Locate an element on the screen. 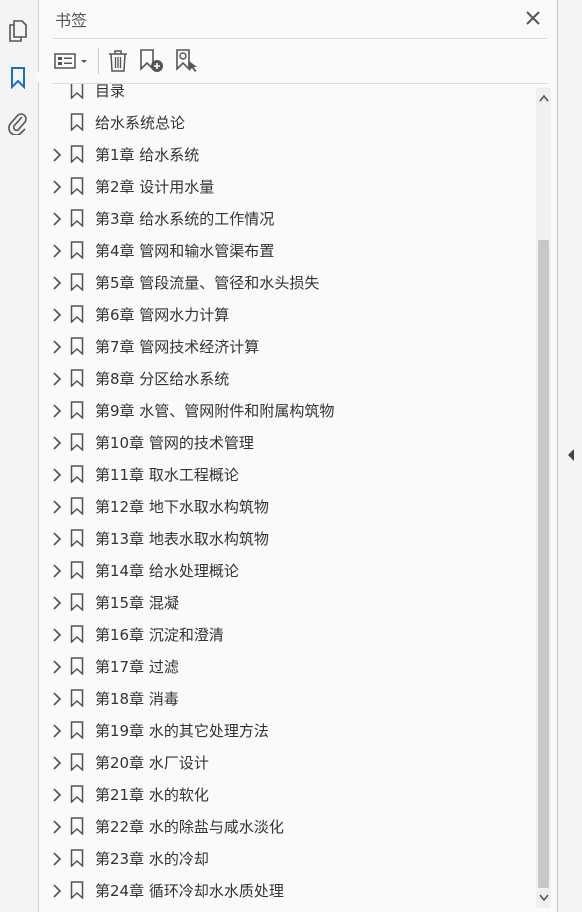  bookmark-item: 给水系统总论 is located at coordinates (288, 122).